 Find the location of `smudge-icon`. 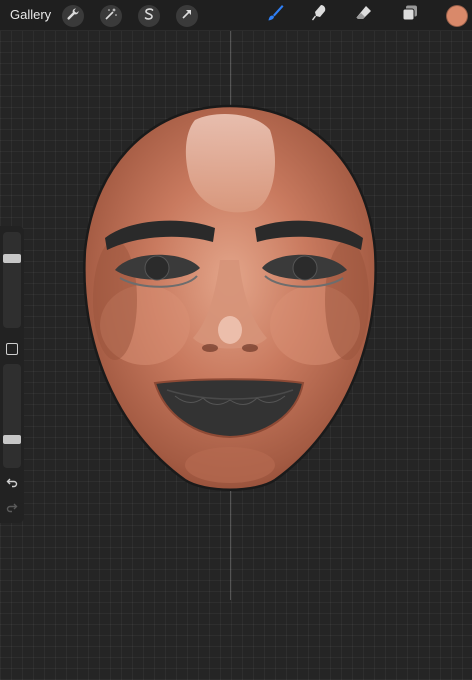

smudge-icon is located at coordinates (319, 15).